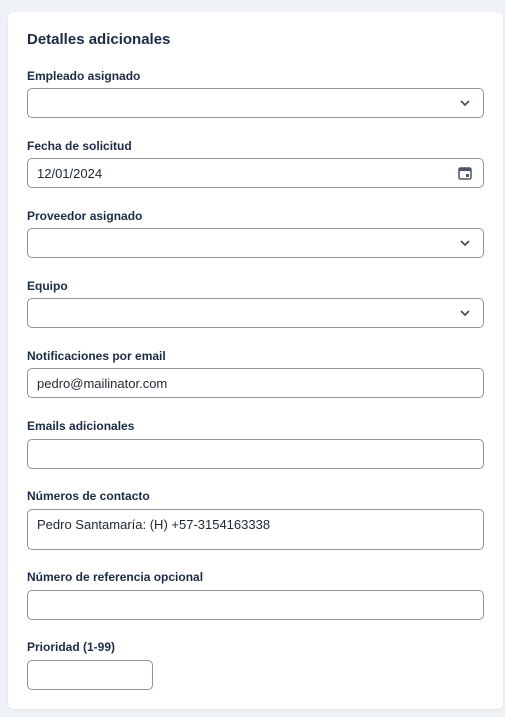 The height and width of the screenshot is (717, 505). Describe the element at coordinates (255, 383) in the screenshot. I see `email-notifications-input: pedro@mailinator.com` at that location.